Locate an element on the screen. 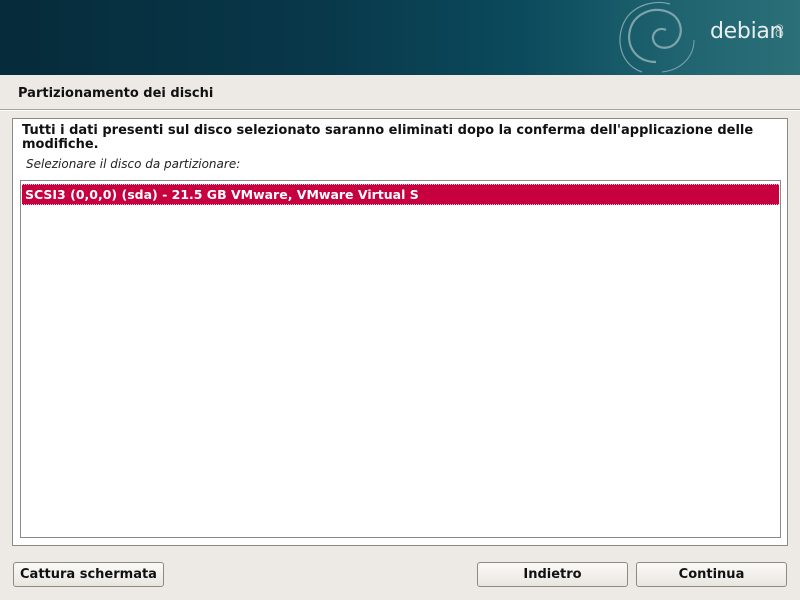 The width and height of the screenshot is (800, 600). disk-prompt: Selezionare il disco da partizionare: is located at coordinates (133, 164).